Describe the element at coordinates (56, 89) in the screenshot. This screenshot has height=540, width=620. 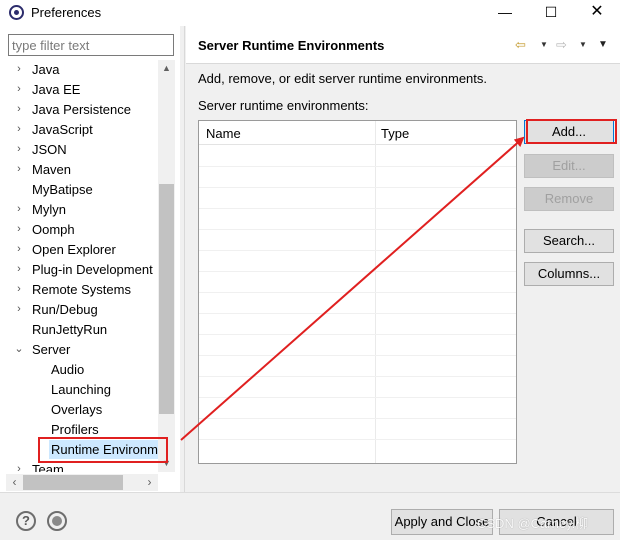
I see `tree-item-label: Java EE` at that location.